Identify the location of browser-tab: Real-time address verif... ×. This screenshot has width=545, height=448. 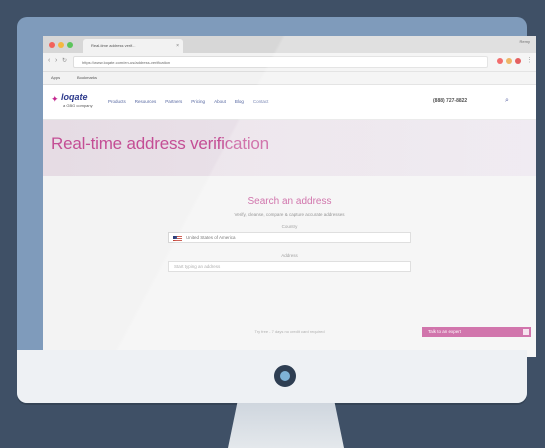
(133, 46).